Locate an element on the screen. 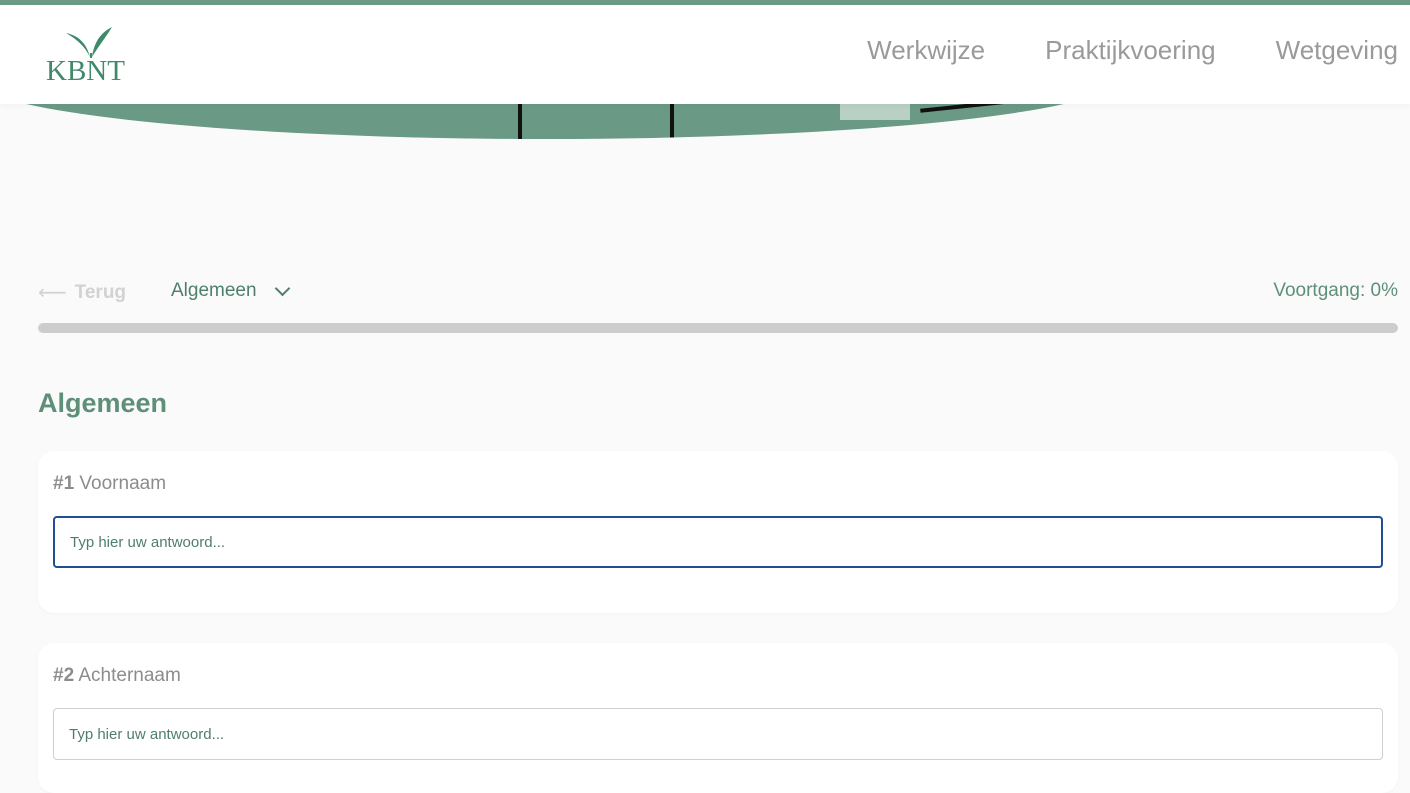 The width and height of the screenshot is (1410, 793). question-number: #1 is located at coordinates (64, 483).